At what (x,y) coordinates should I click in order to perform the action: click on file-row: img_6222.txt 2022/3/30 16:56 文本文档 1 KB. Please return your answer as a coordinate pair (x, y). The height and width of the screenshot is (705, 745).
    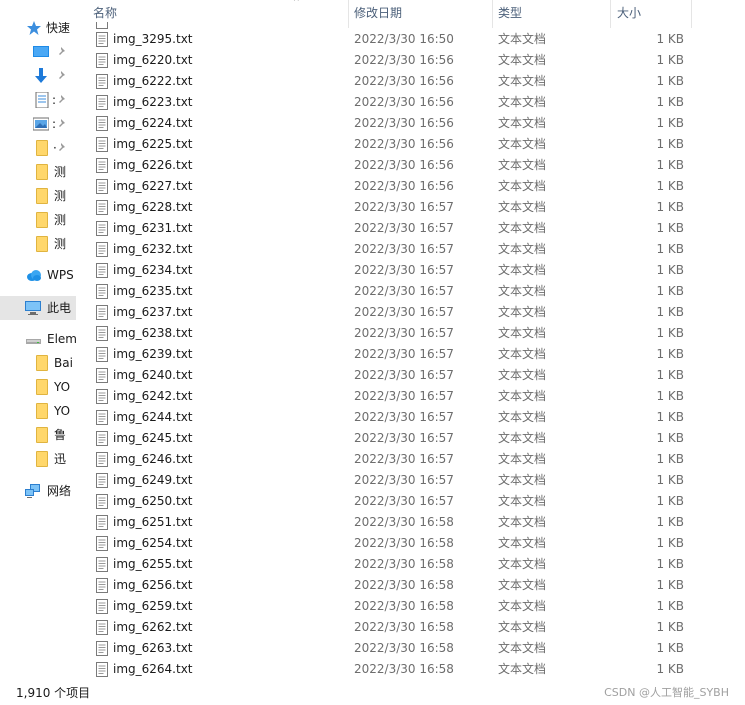
    Looking at the image, I should click on (390, 81).